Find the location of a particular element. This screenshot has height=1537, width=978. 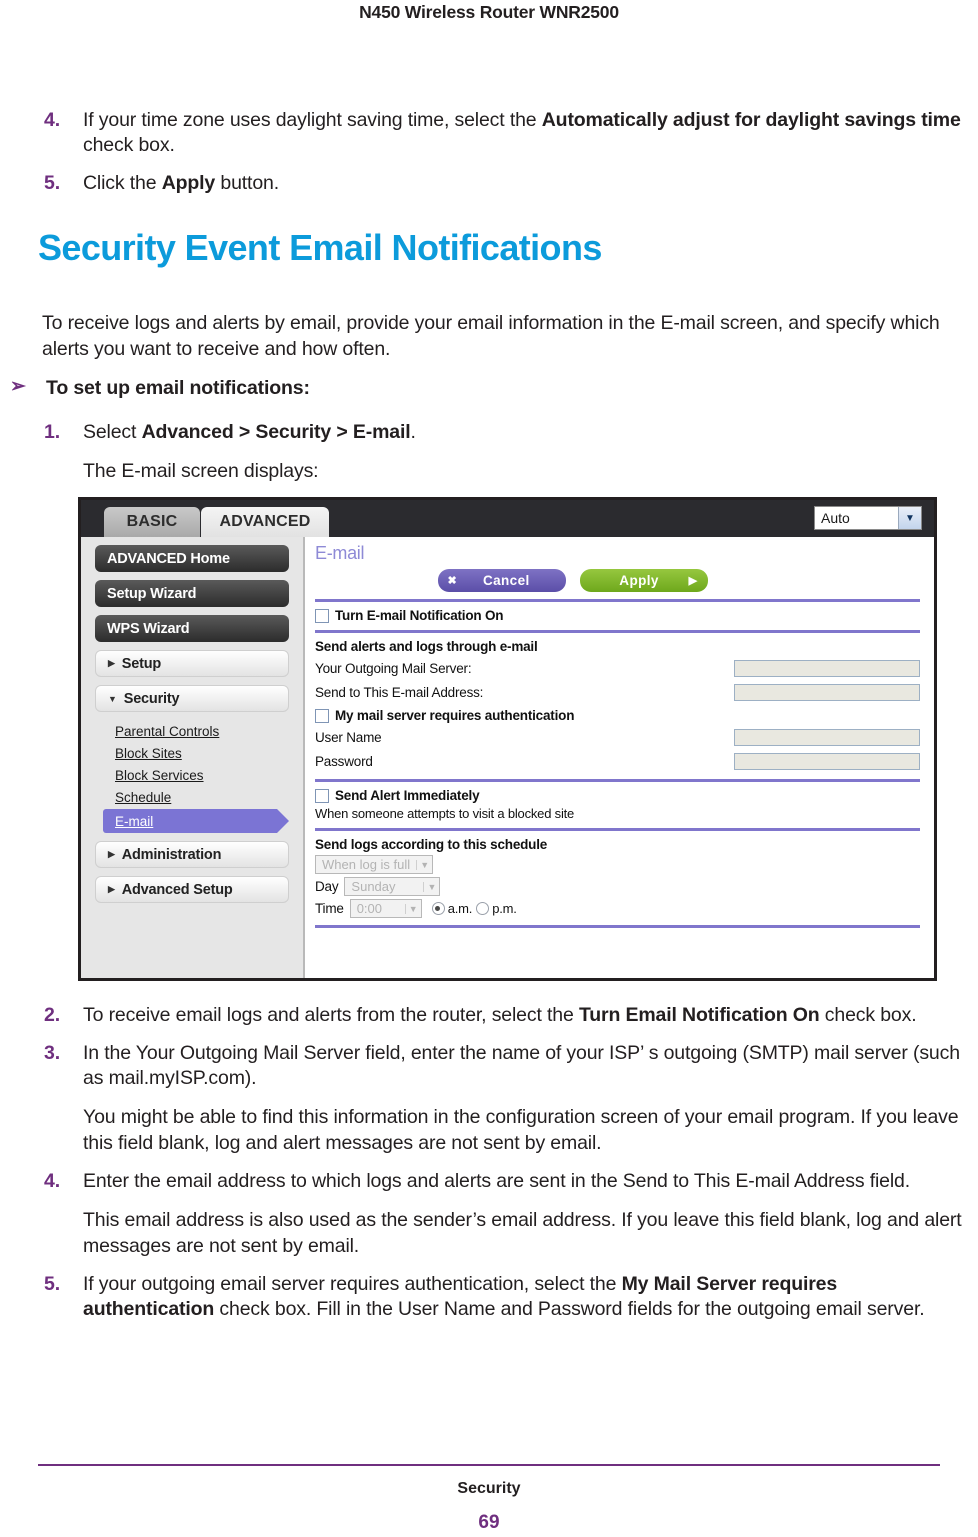

language-select: Auto ▼ is located at coordinates (868, 518).